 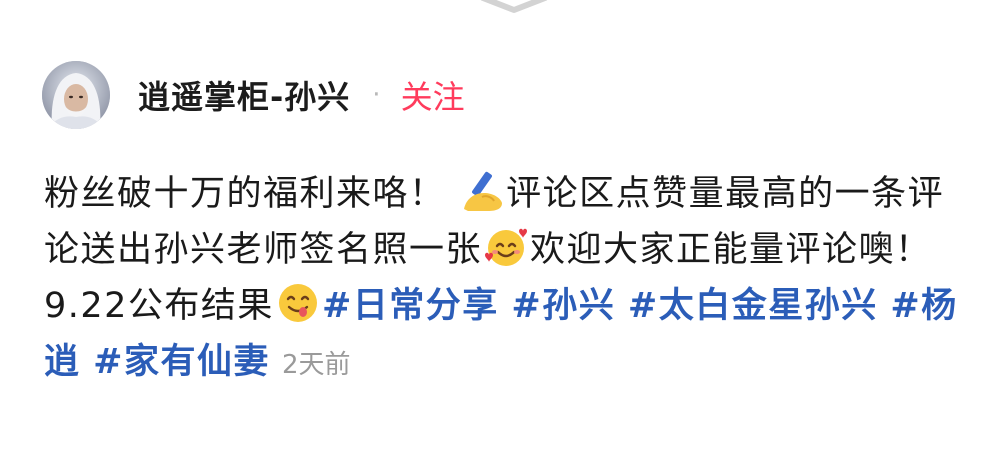 I want to click on yum-face-emoji-icon, so click(x=298, y=303).